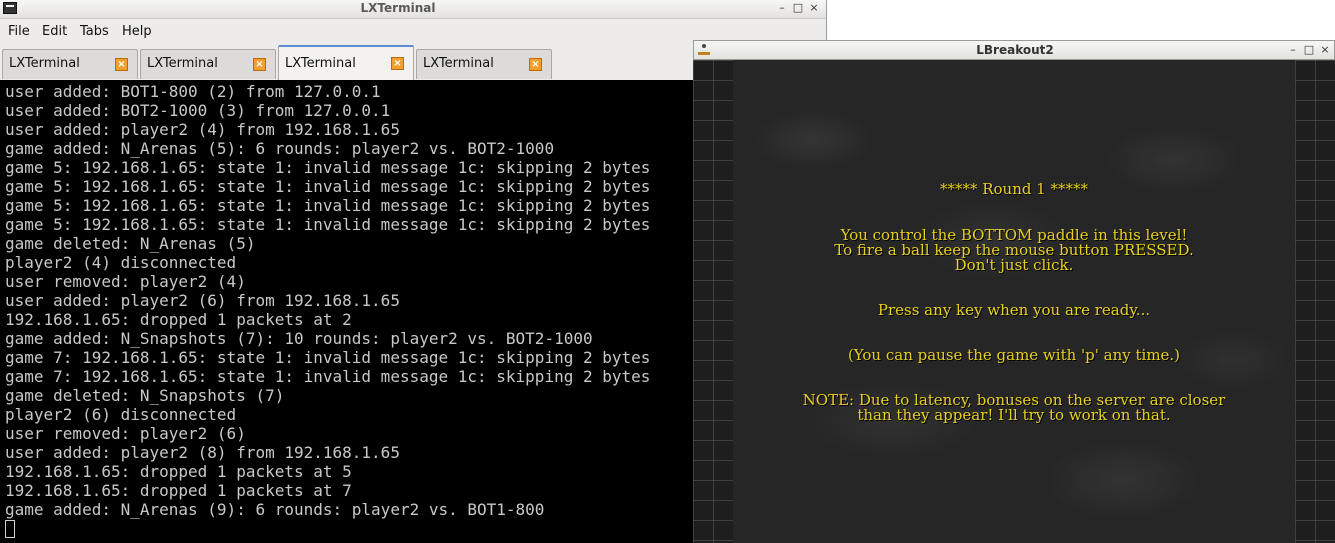 The image size is (1335, 543). I want to click on instruction-line: Don't just click., so click(1014, 265).